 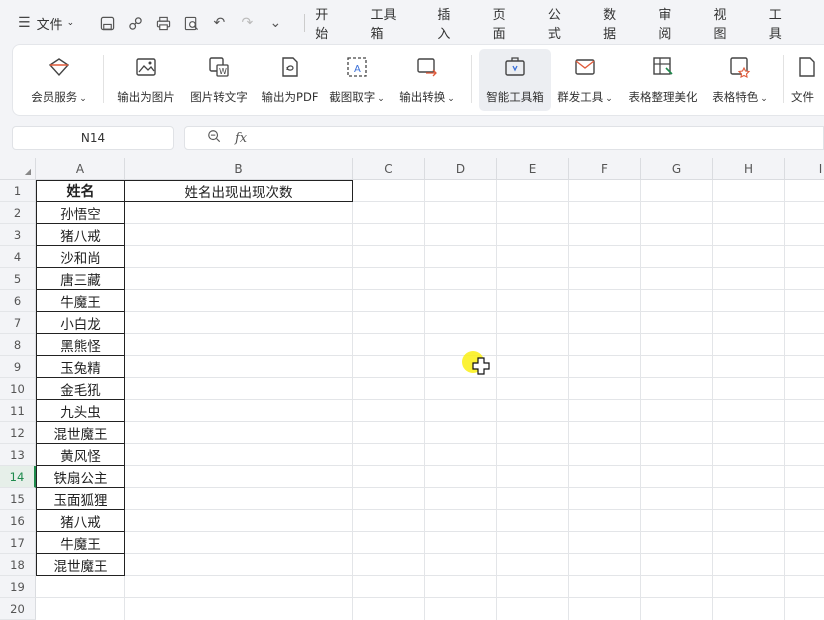 I want to click on chevron-down-icon: ⌄, so click(x=381, y=99).